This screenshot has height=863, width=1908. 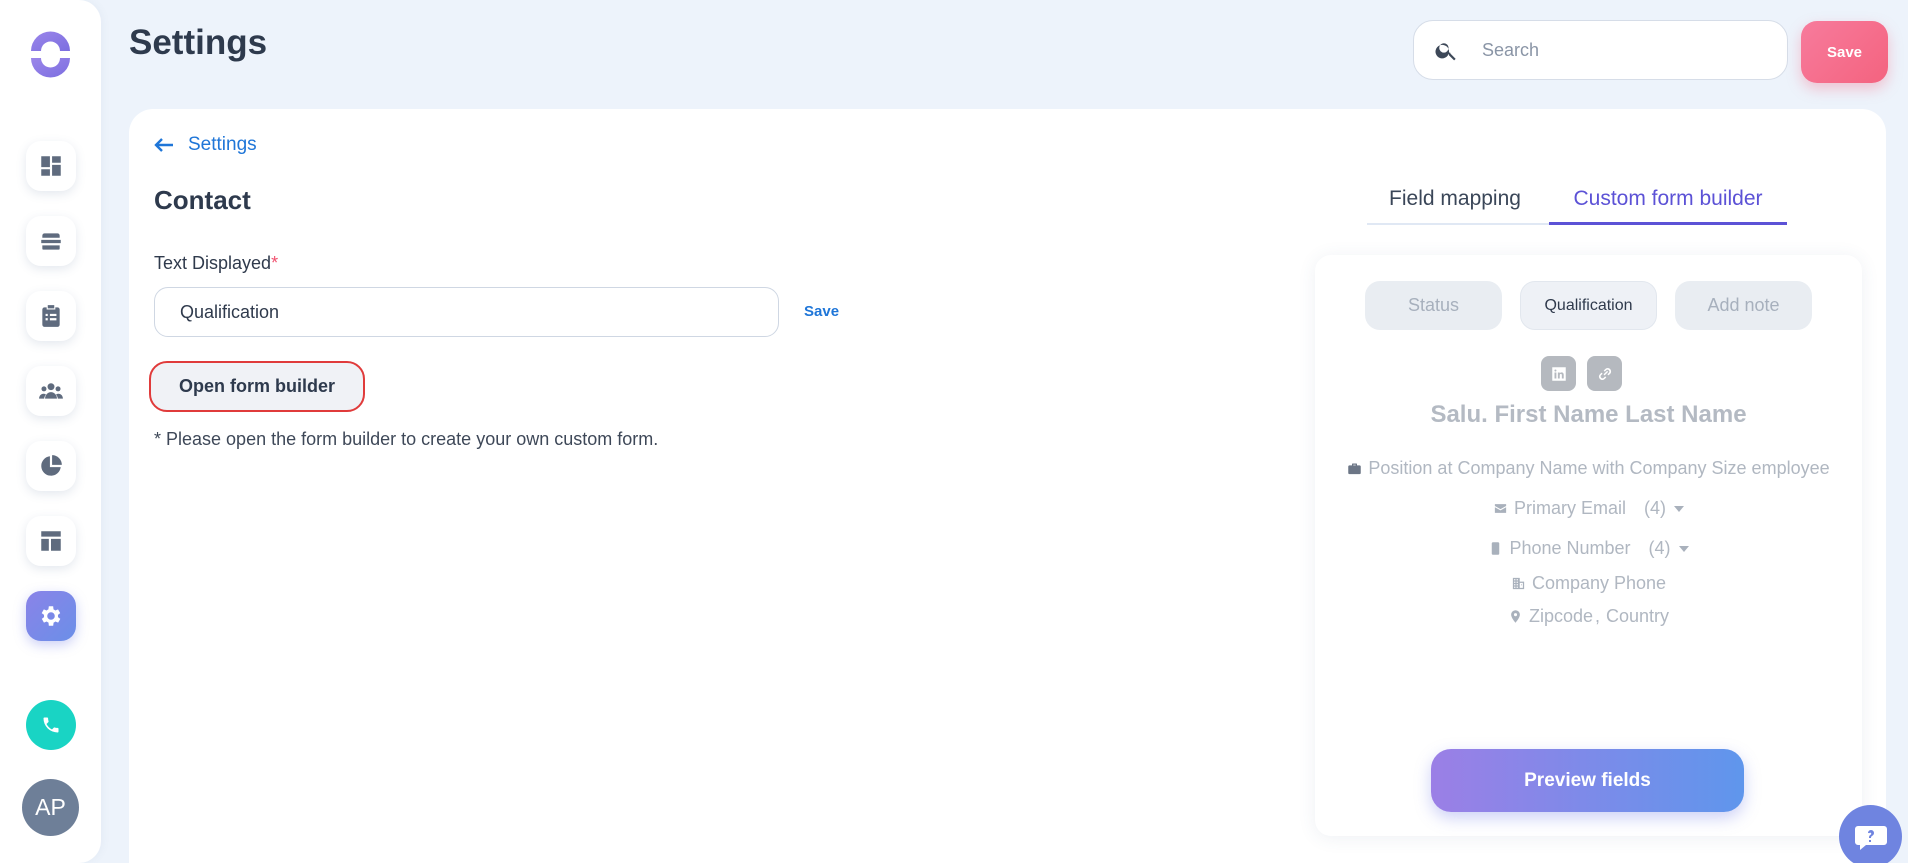 What do you see at coordinates (1870, 837) in the screenshot?
I see `help-chat-icon` at bounding box center [1870, 837].